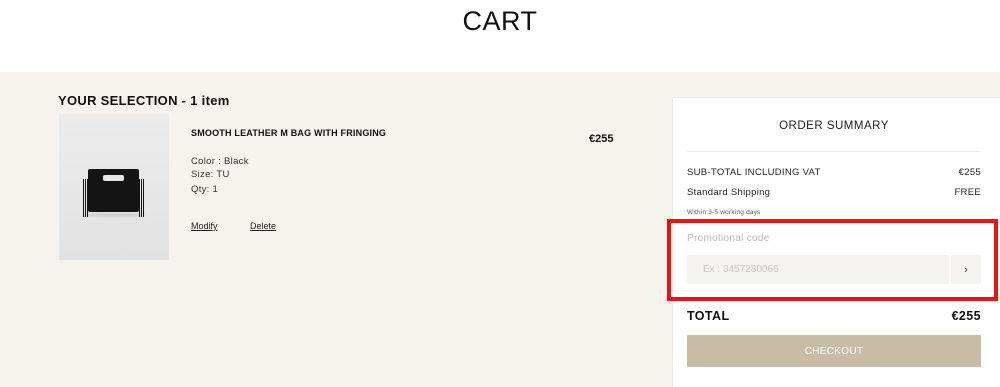  What do you see at coordinates (205, 189) in the screenshot?
I see `product-qty: Qty: 1` at bounding box center [205, 189].